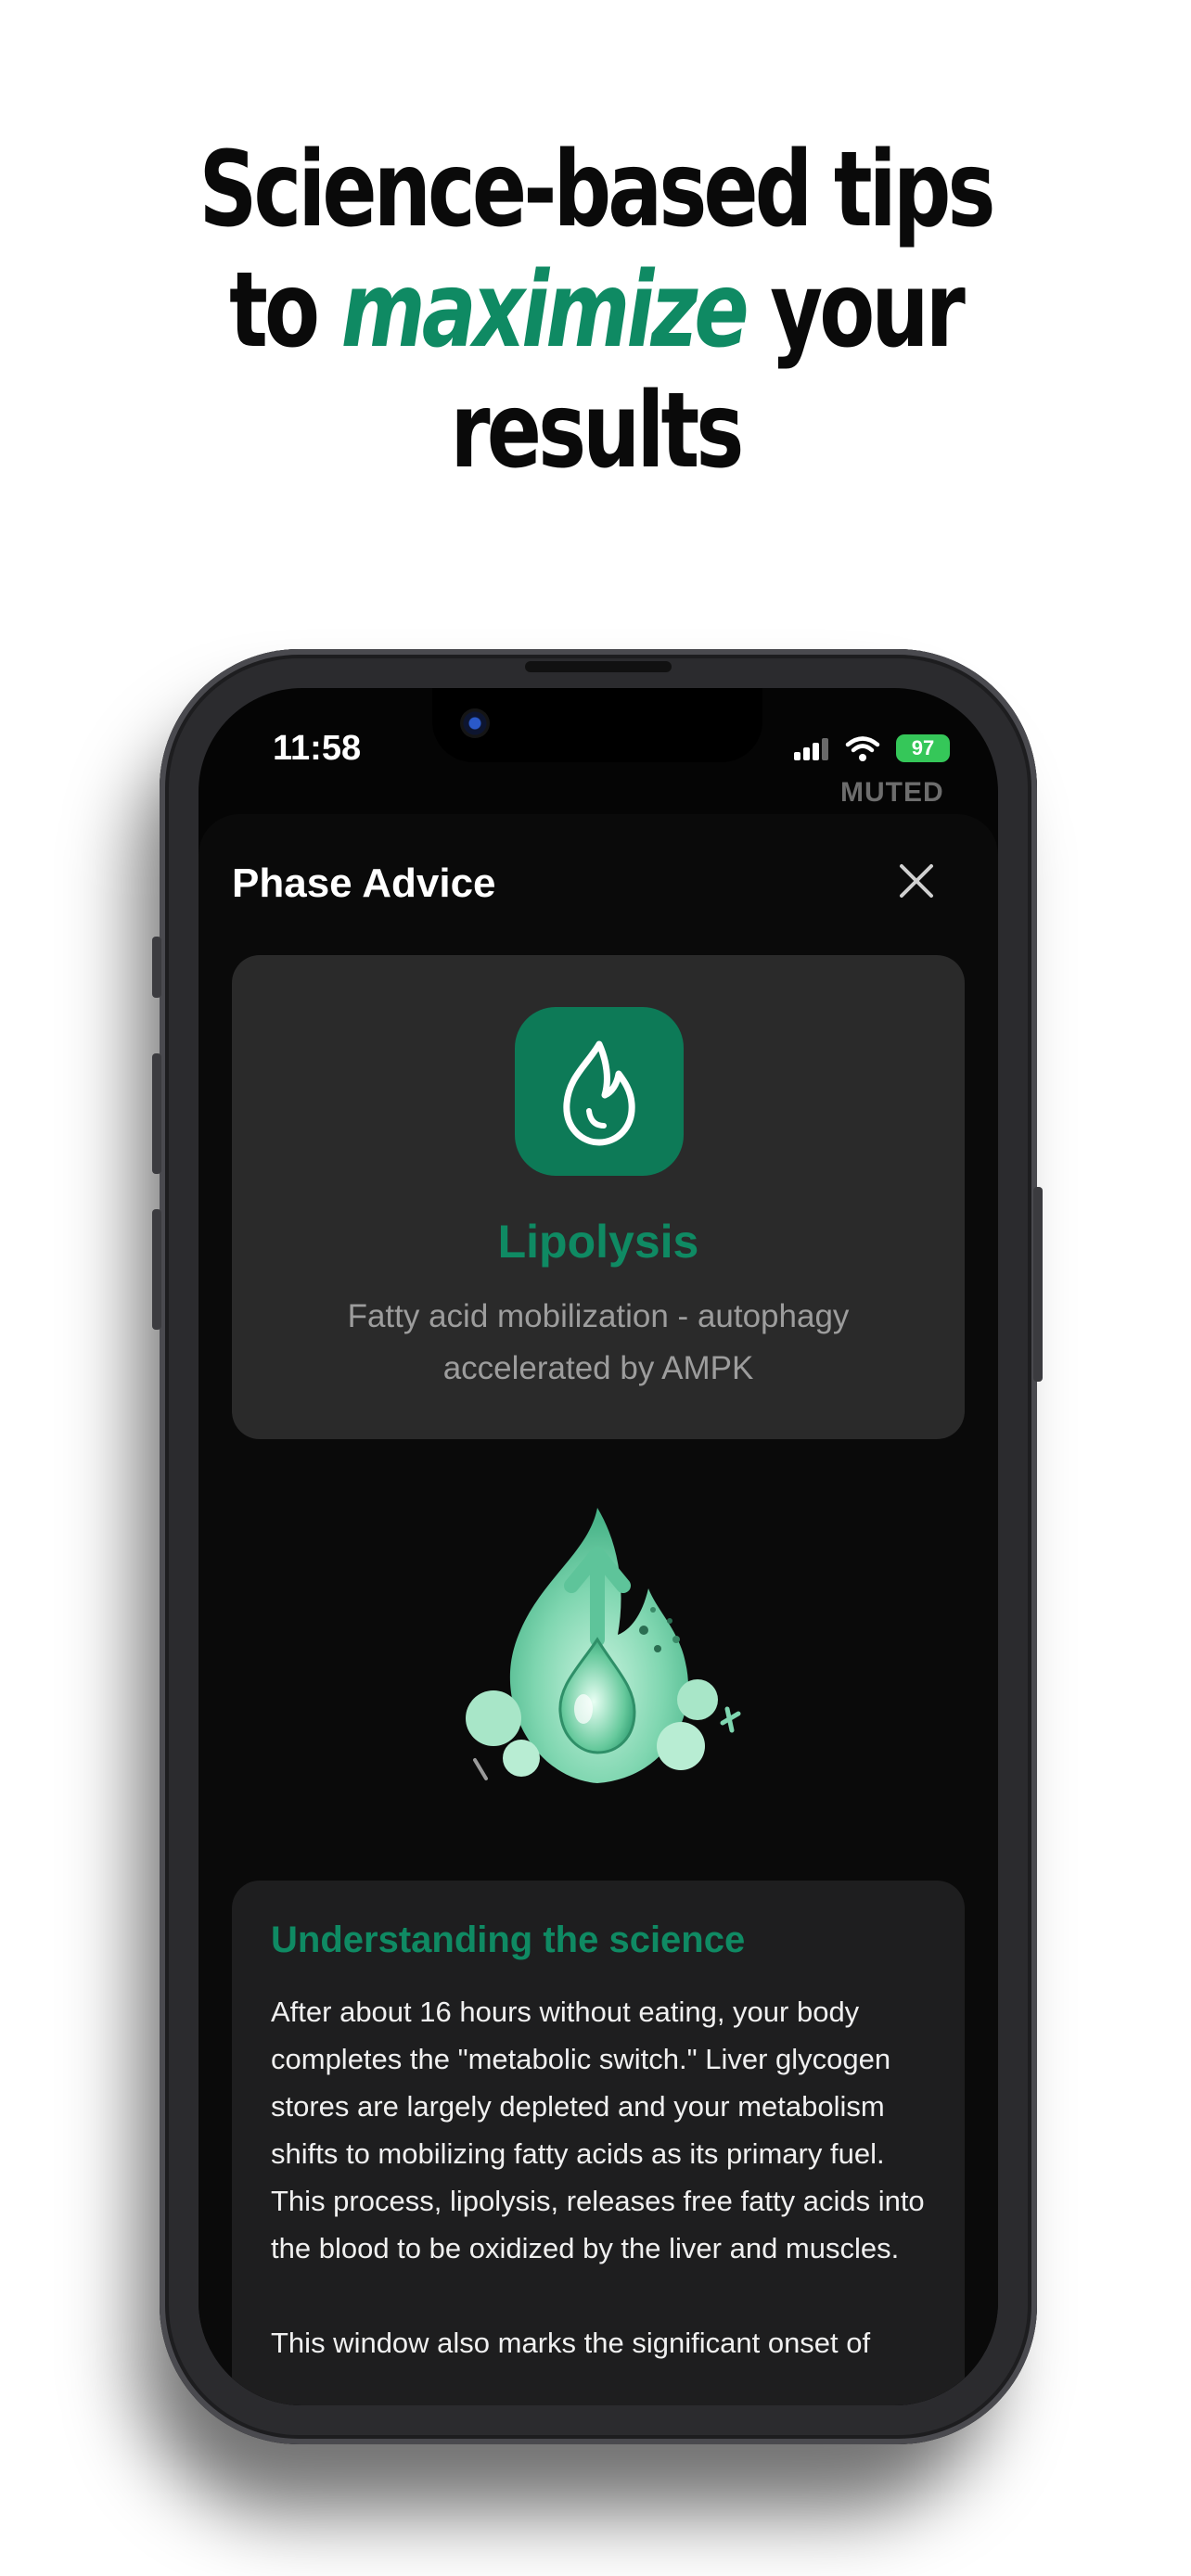 The width and height of the screenshot is (1191, 2576). What do you see at coordinates (597, 431) in the screenshot?
I see `headline-line-3: results` at bounding box center [597, 431].